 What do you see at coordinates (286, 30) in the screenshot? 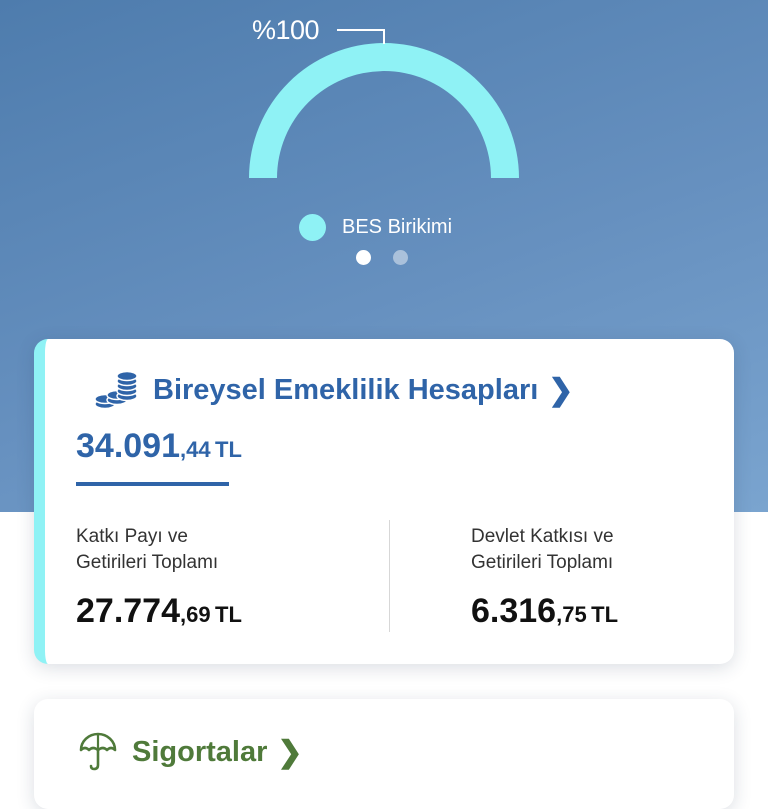
I see `gauge-percent-label: %100` at bounding box center [286, 30].